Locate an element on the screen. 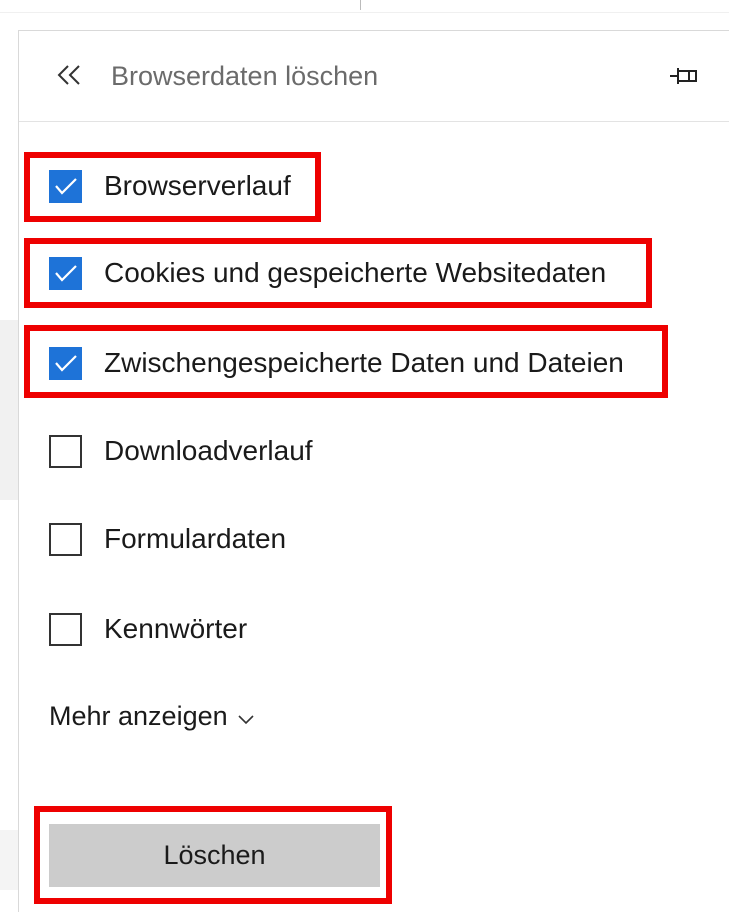  background-topbar is located at coordinates (364, 6).